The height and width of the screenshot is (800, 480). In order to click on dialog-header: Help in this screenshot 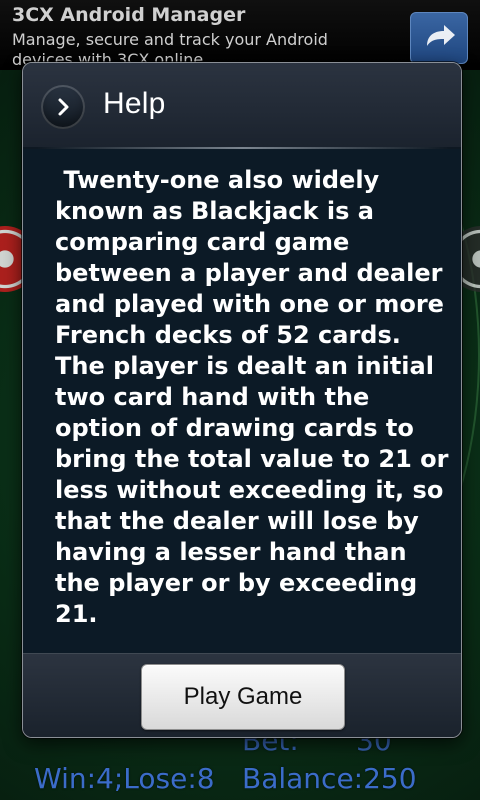, I will do `click(242, 105)`.